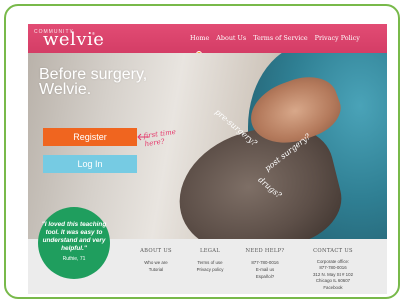 This screenshot has height=303, width=404. Describe the element at coordinates (93, 74) in the screenshot. I see `hero-headline-line1: Before surgery,` at that location.